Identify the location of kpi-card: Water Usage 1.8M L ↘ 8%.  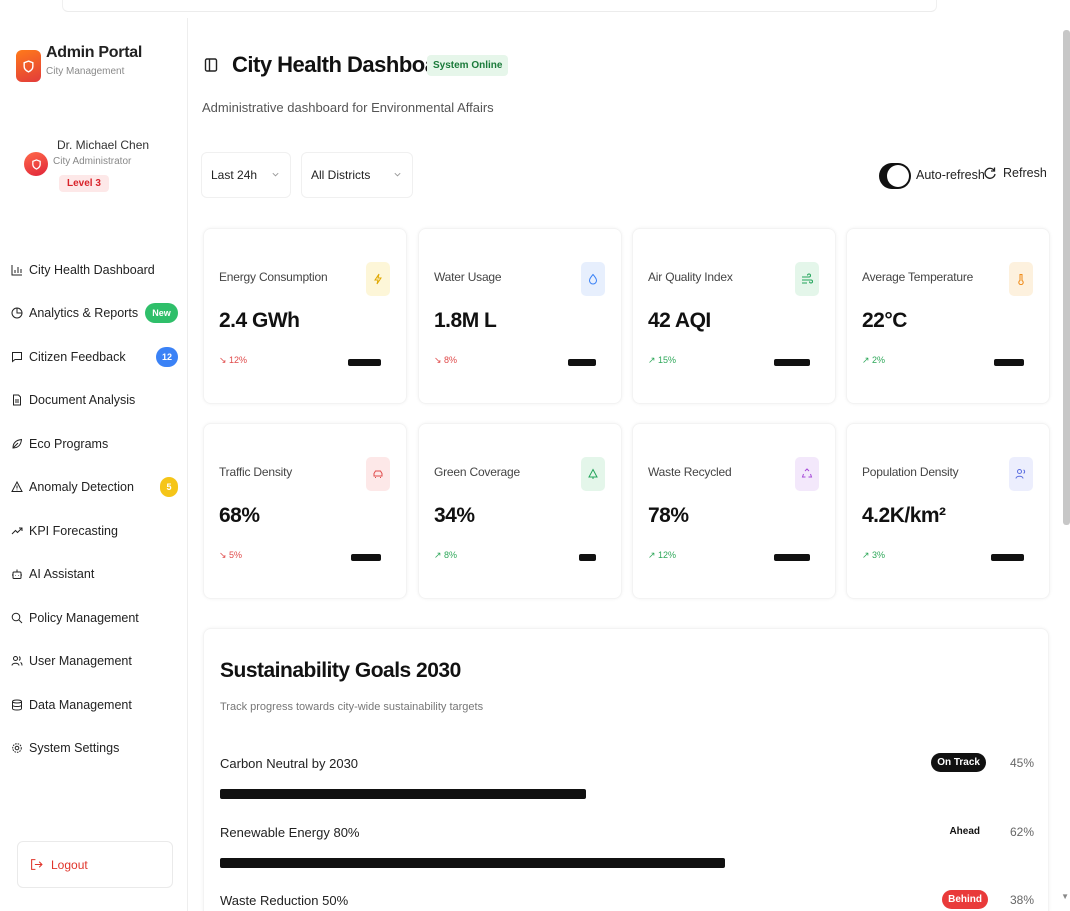
(520, 316).